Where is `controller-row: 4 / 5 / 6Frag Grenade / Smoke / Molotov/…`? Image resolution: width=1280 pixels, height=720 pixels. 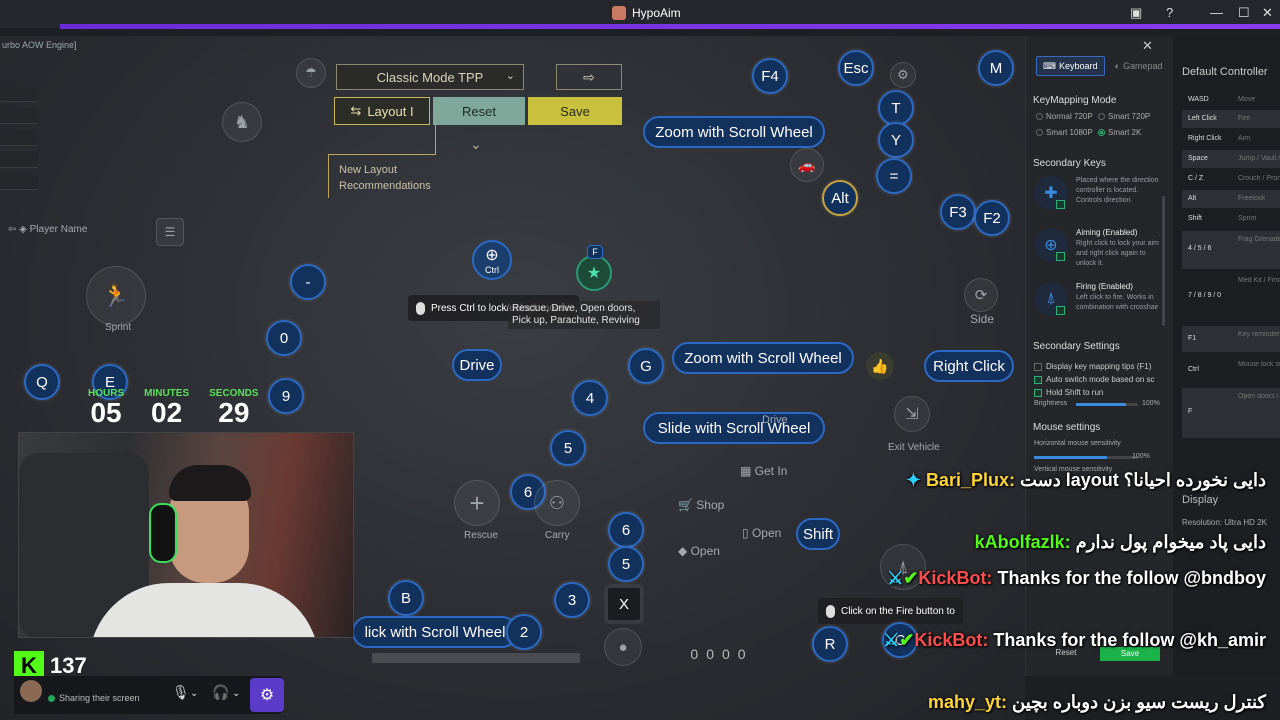
controller-row: 4 / 5 / 6Frag Grenade / Smoke / Molotov/… is located at coordinates (1231, 250).